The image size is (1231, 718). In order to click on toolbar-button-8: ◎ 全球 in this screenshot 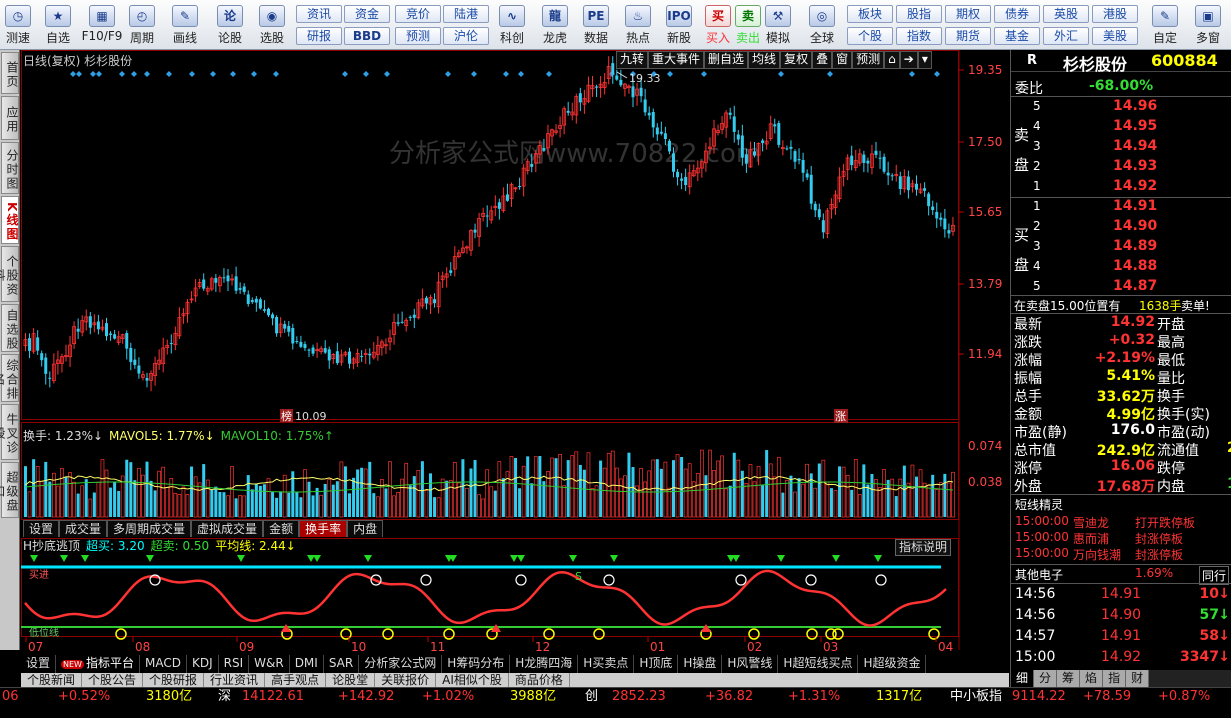, I will do `click(822, 25)`.